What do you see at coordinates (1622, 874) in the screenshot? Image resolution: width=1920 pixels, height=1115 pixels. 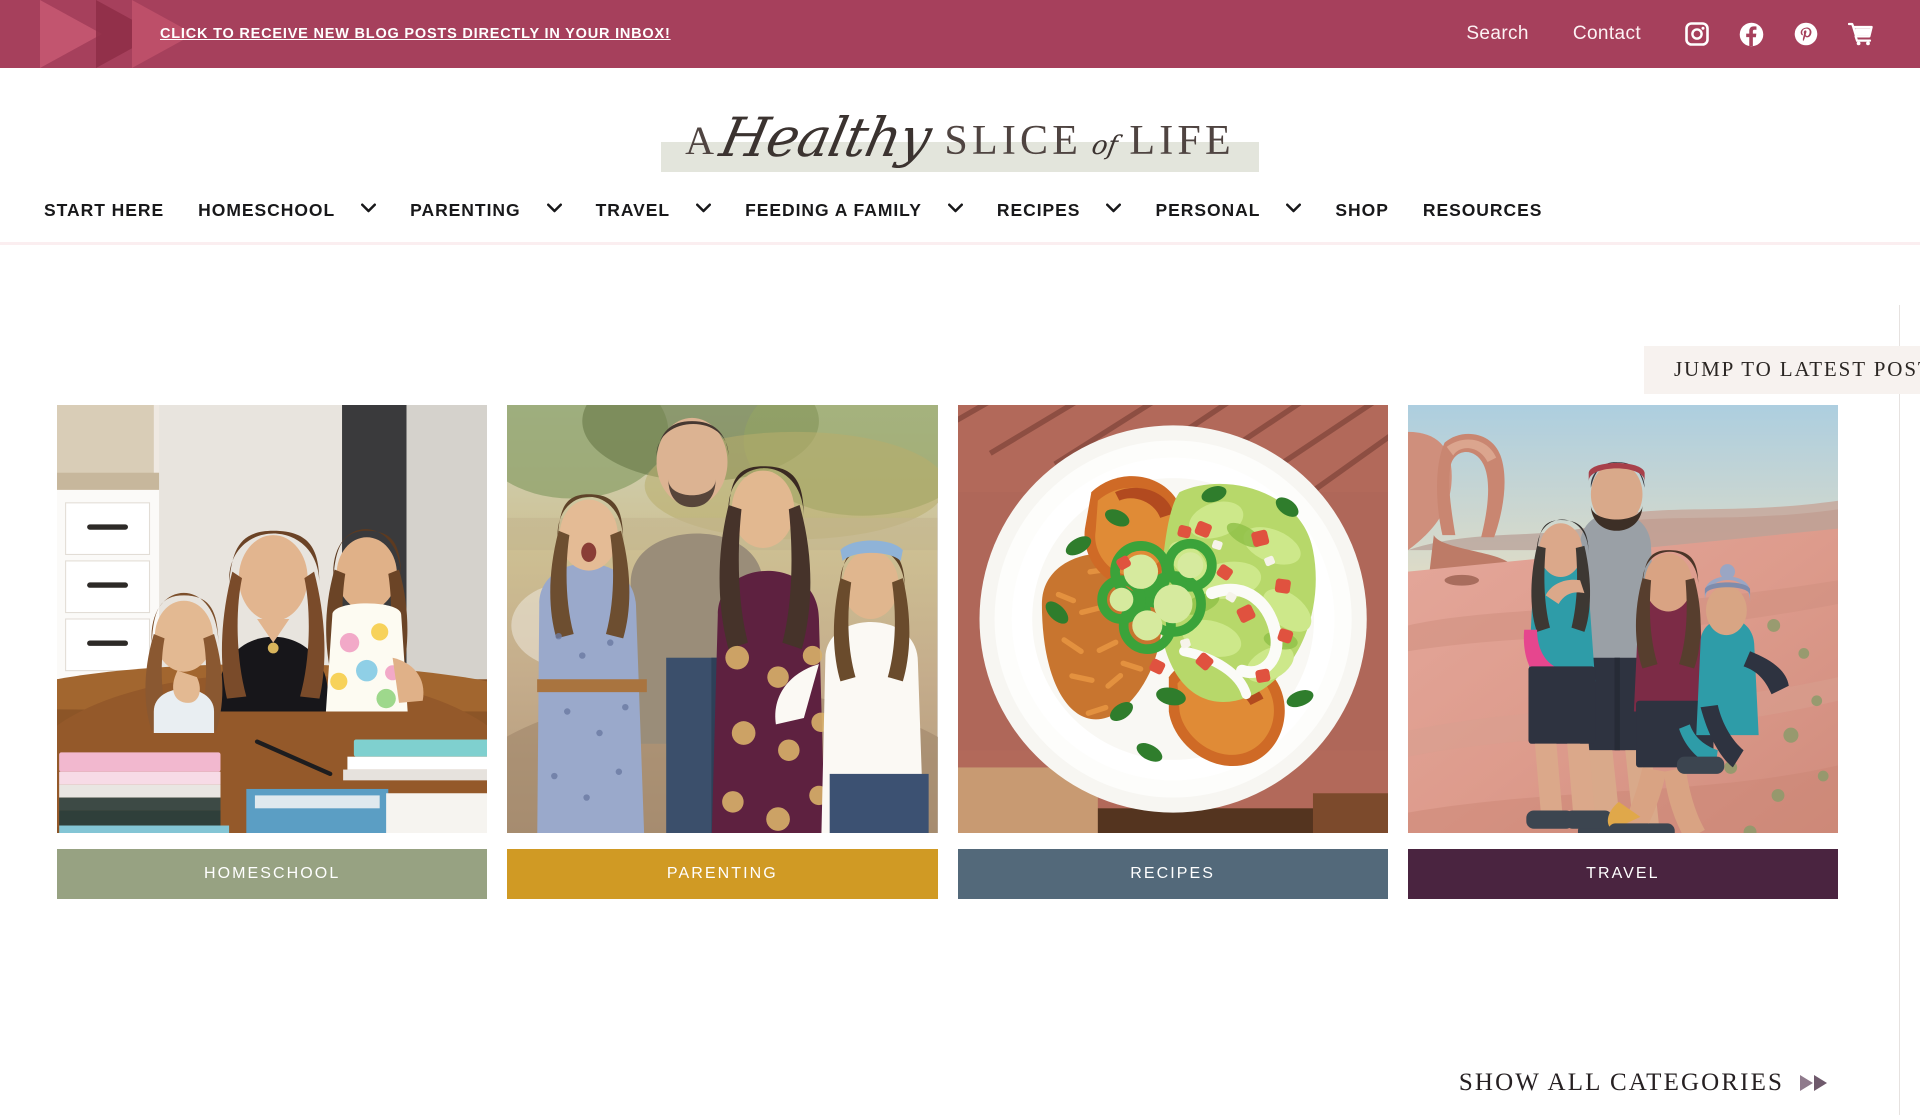 I see `category-label-travel: TRAVEL` at bounding box center [1622, 874].